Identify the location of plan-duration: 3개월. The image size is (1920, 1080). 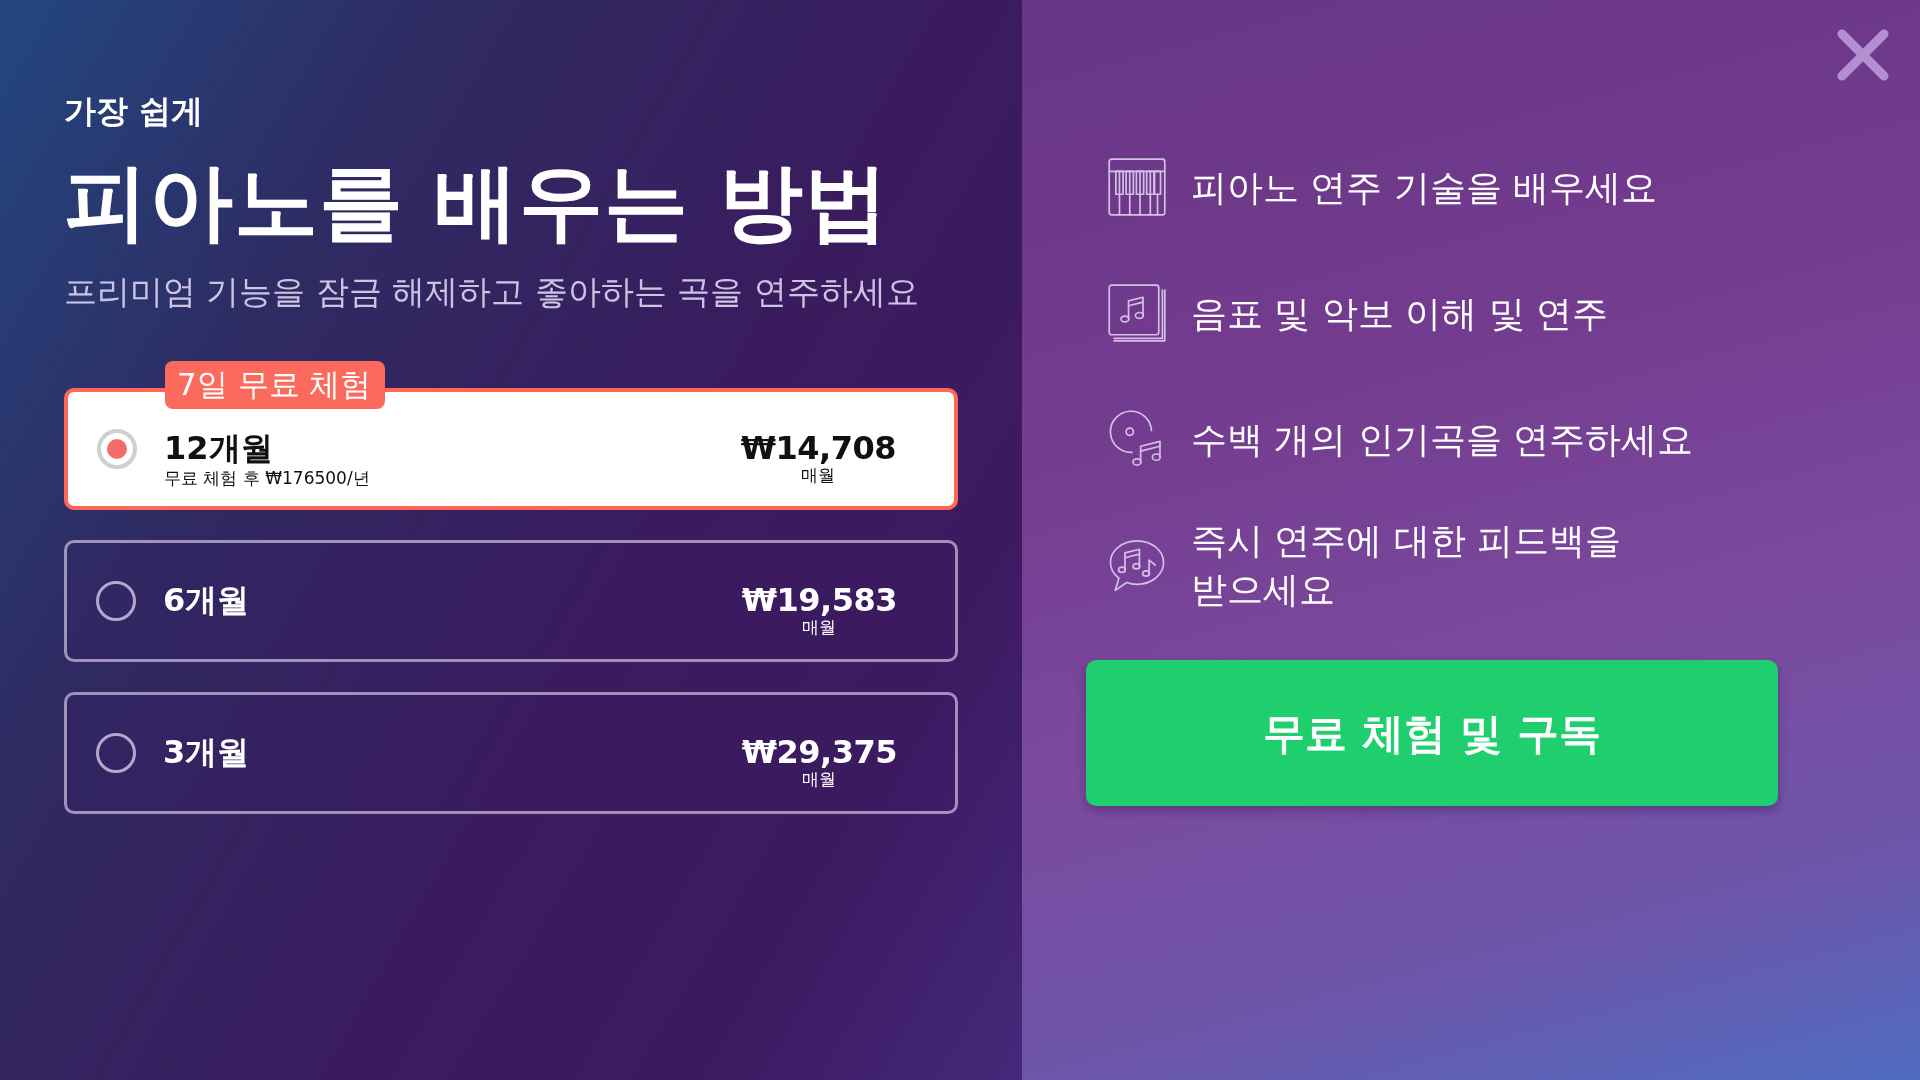
(206, 753).